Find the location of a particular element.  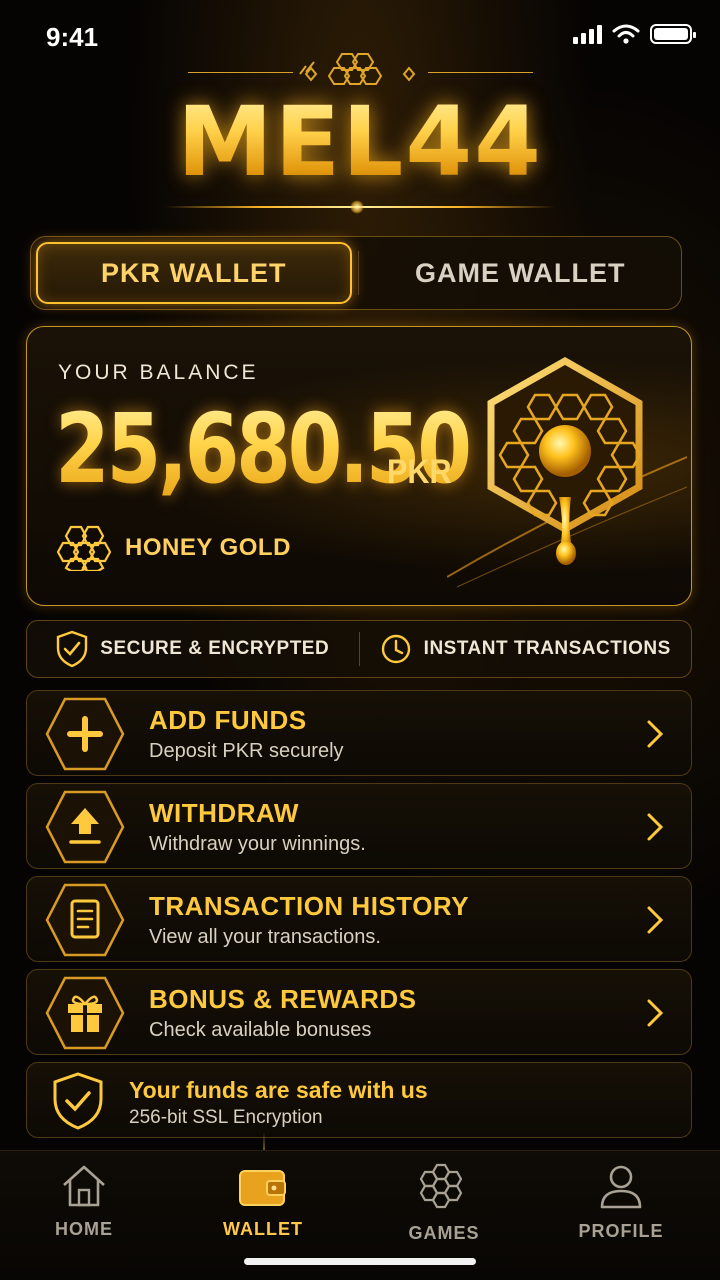

profile-icon is located at coordinates (621, 1187).